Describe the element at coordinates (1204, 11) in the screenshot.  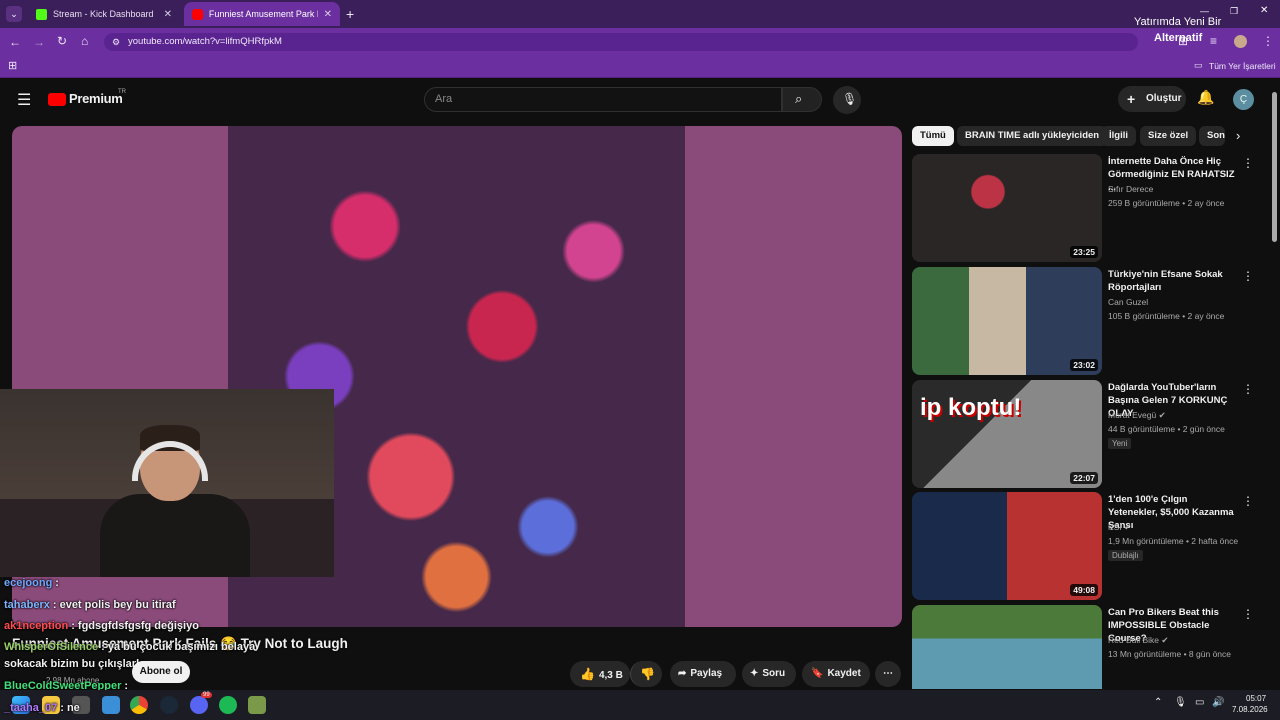
I see `minimize-button: —` at that location.